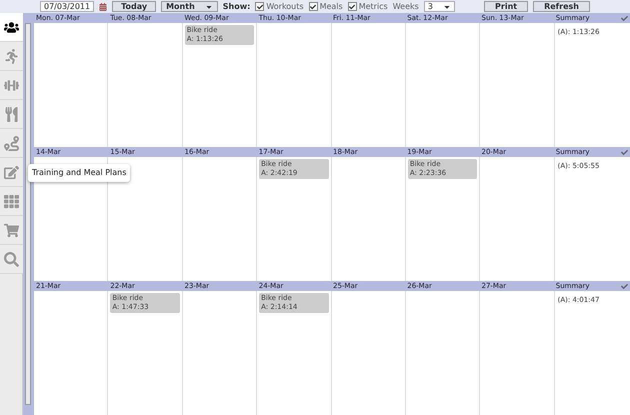  I want to click on print-button: Print, so click(506, 6).